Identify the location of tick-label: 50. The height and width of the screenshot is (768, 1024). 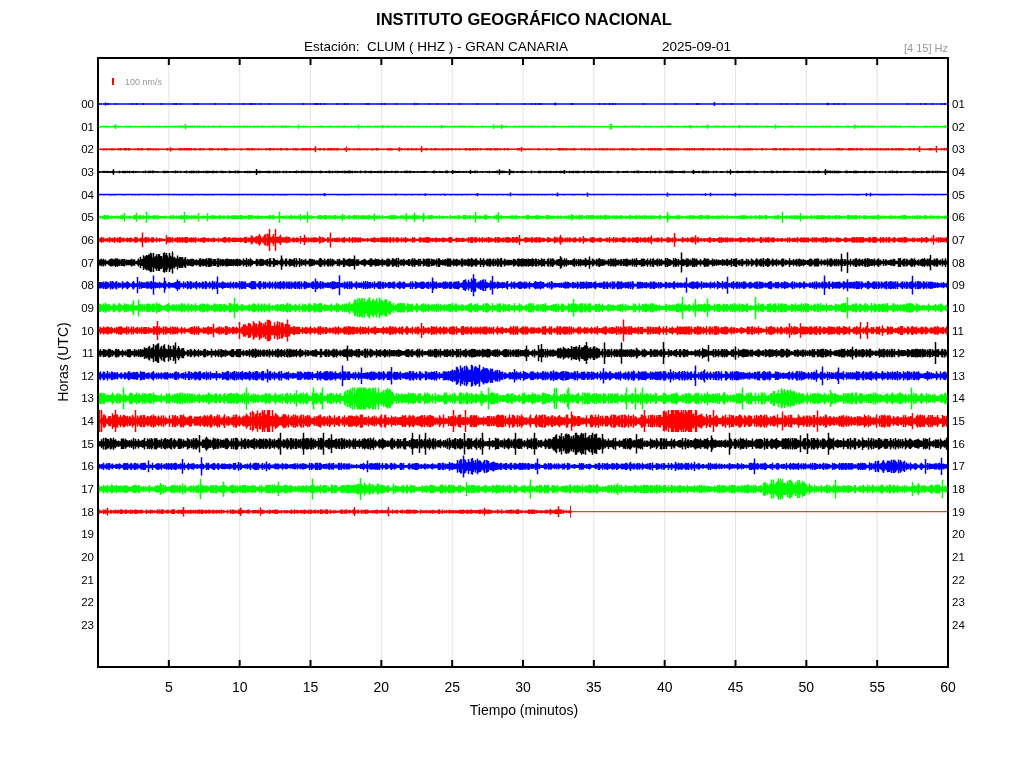
(806, 687).